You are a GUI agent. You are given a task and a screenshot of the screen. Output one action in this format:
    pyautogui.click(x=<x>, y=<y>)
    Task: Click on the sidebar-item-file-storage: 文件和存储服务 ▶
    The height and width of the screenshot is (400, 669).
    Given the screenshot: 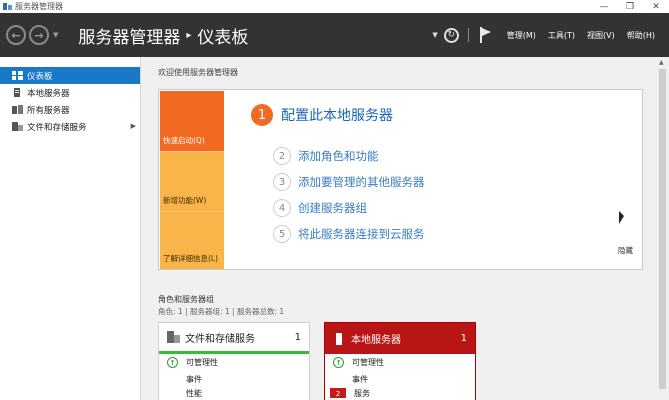 What is the action you would take?
    pyautogui.click(x=70, y=126)
    